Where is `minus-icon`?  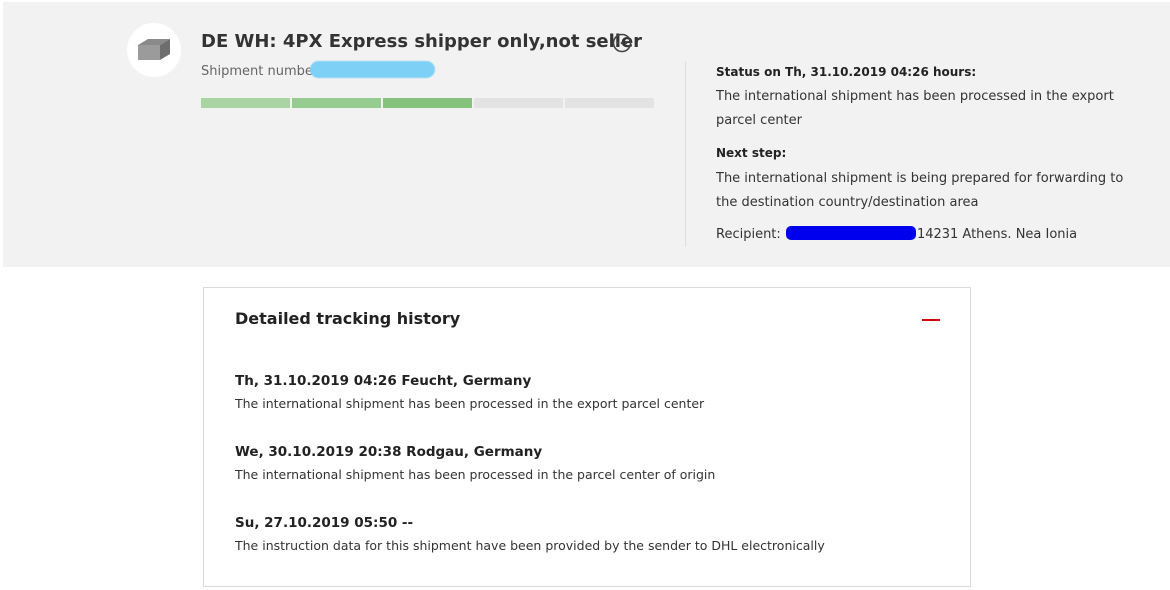
minus-icon is located at coordinates (931, 320).